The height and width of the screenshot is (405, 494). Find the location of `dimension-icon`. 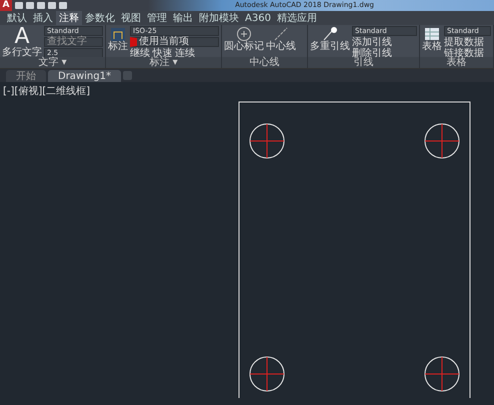

dimension-icon is located at coordinates (118, 34).